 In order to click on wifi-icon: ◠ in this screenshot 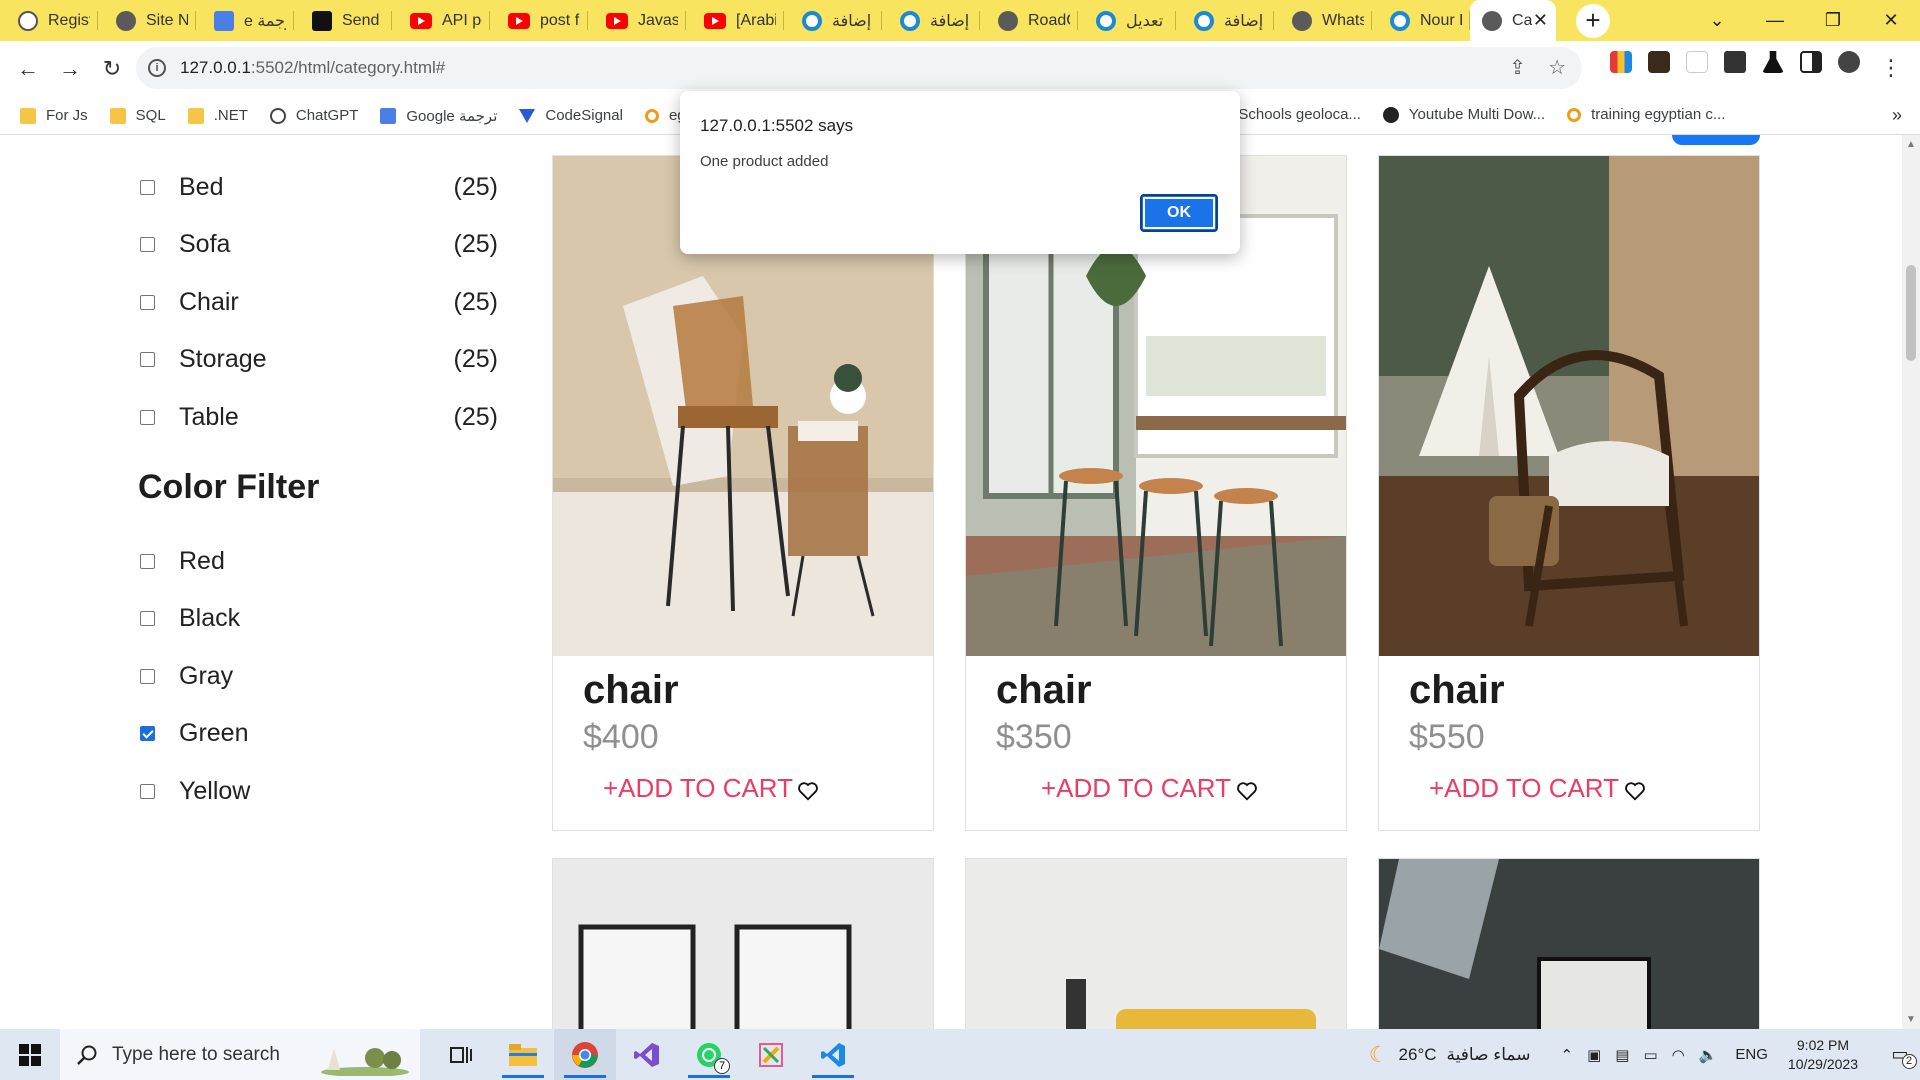, I will do `click(1678, 1055)`.